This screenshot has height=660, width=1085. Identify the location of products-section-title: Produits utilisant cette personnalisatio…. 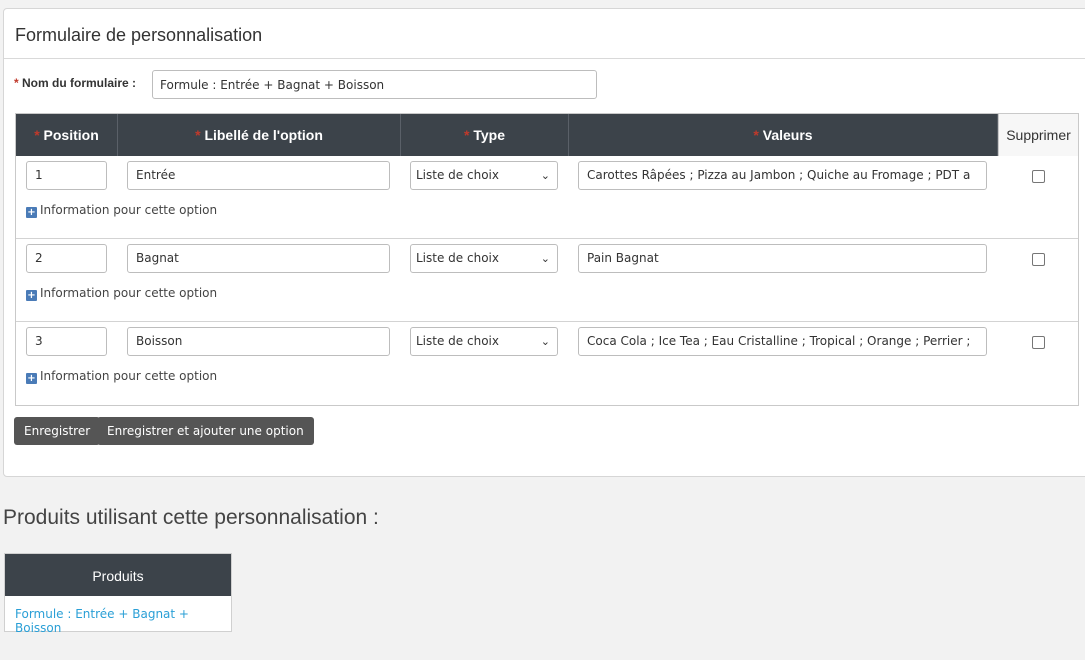
(191, 517).